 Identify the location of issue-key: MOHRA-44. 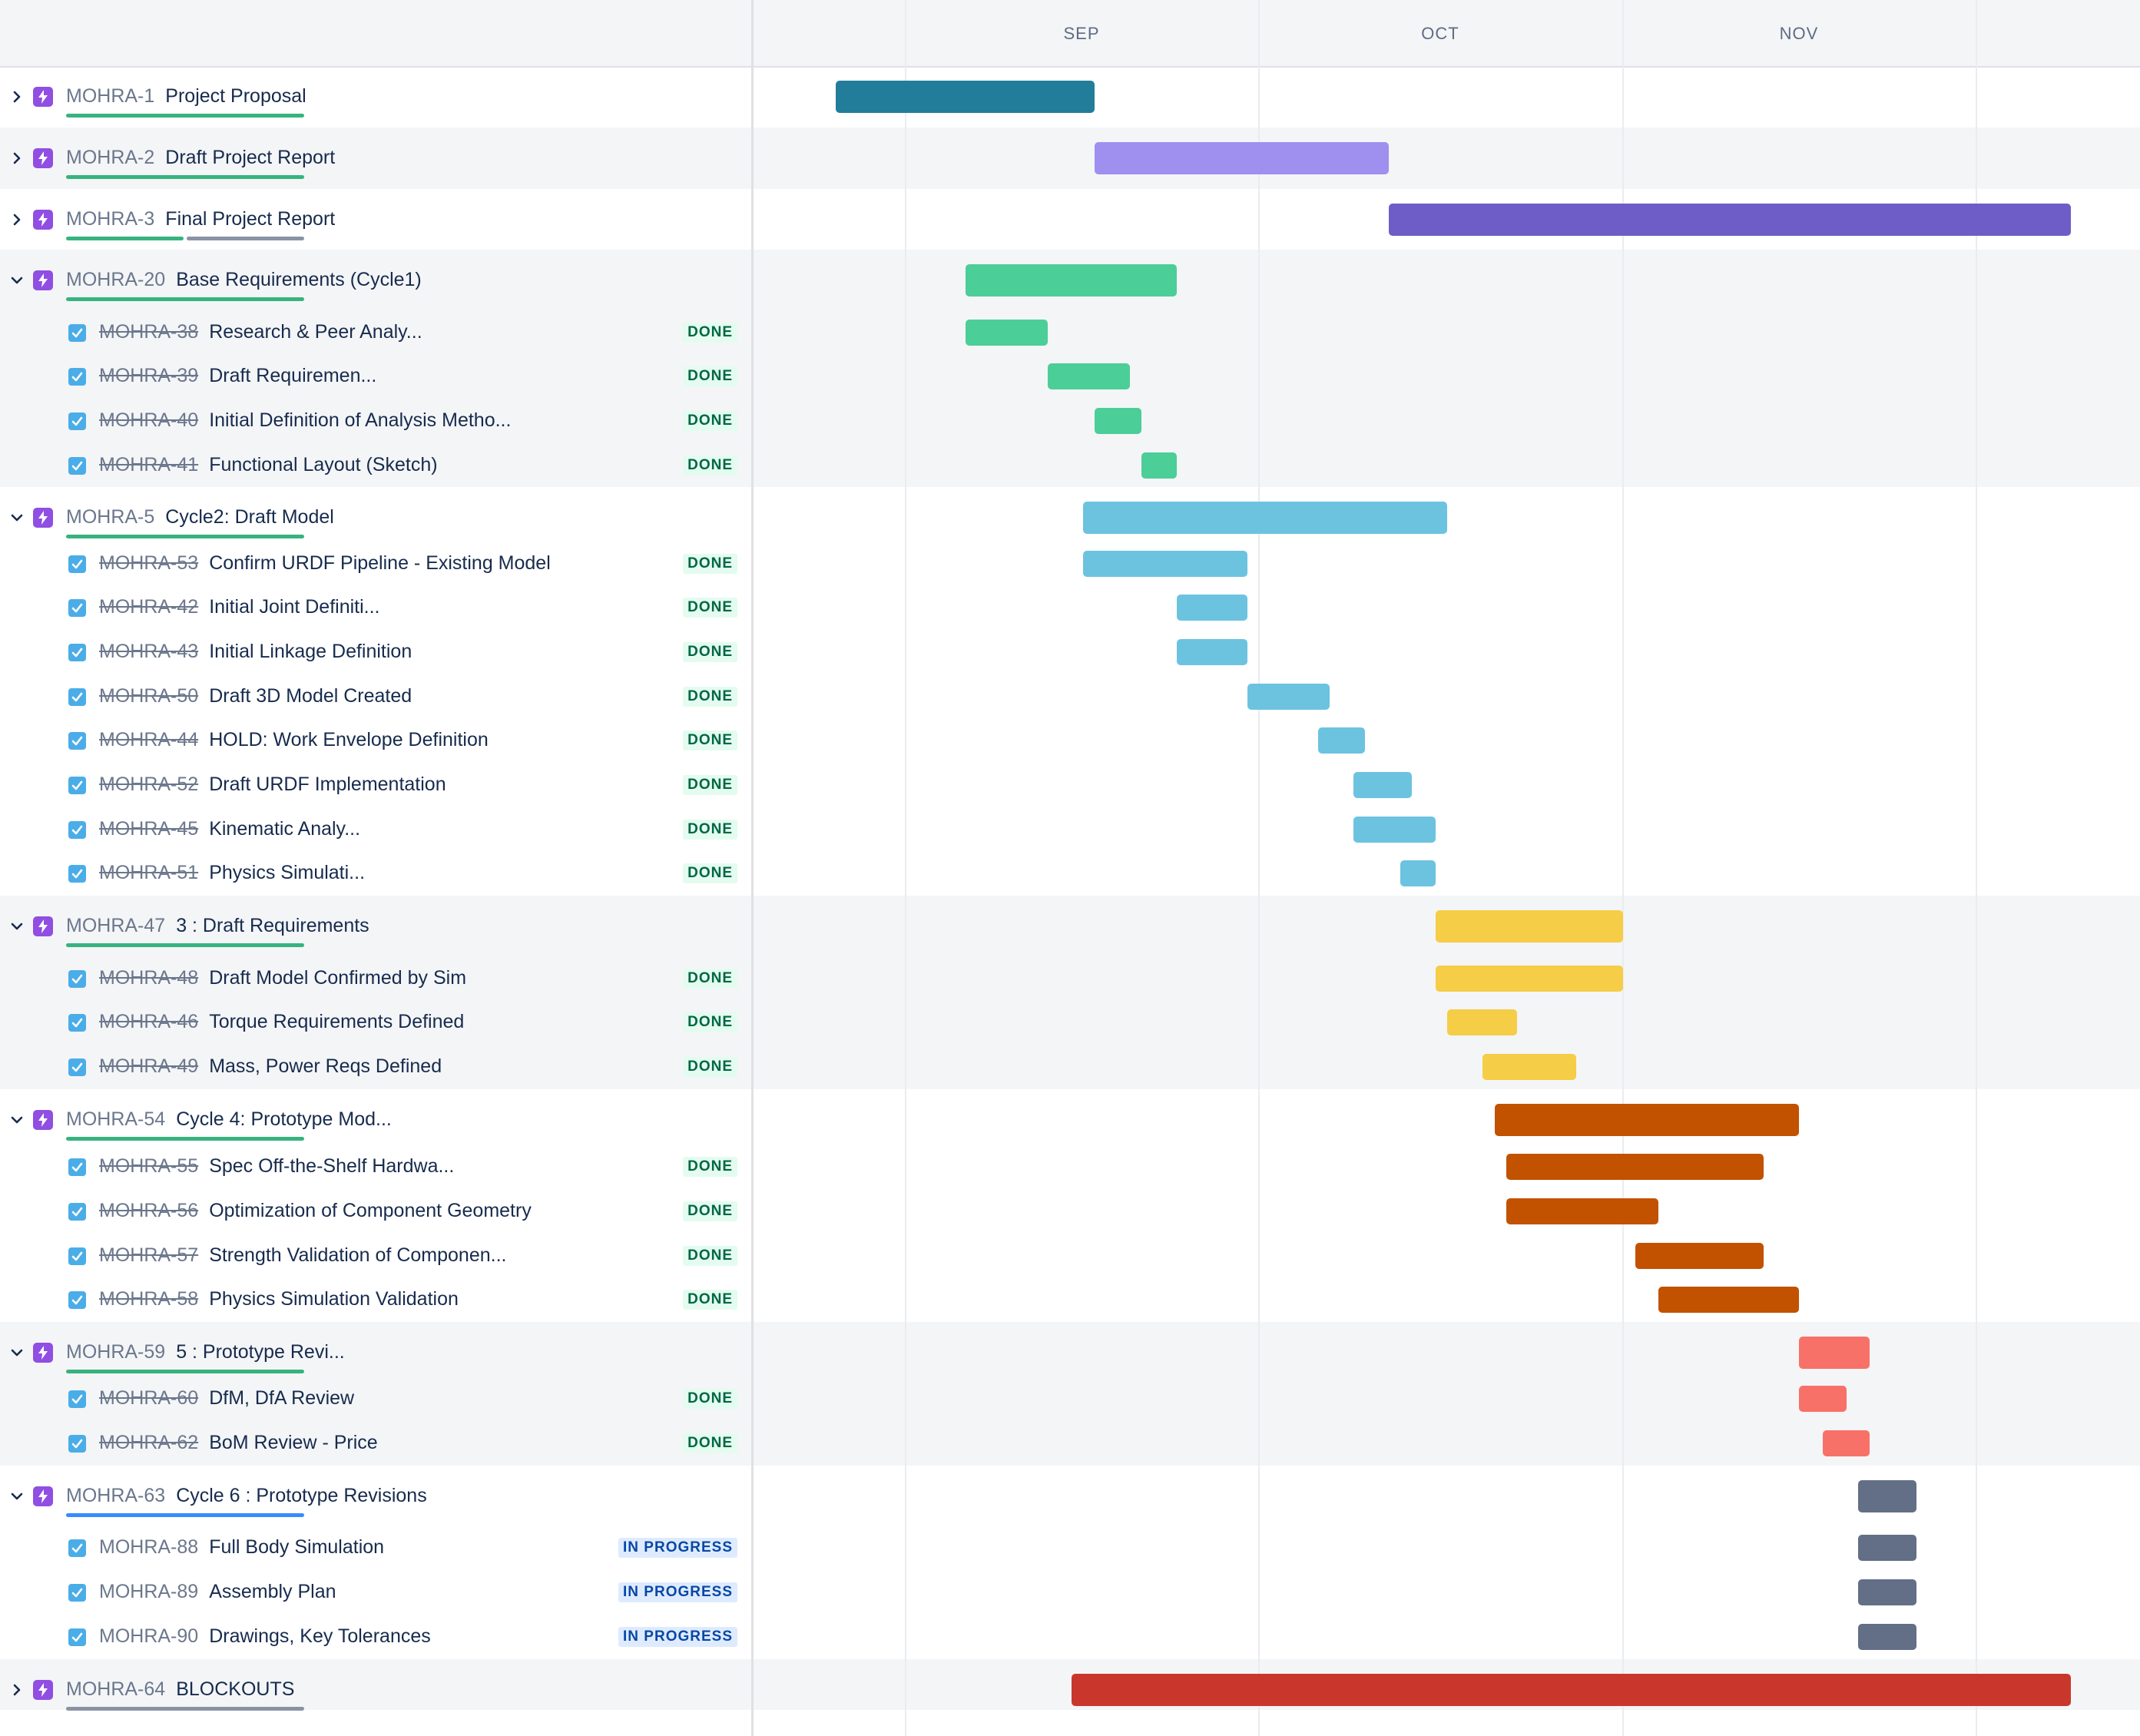
(148, 740).